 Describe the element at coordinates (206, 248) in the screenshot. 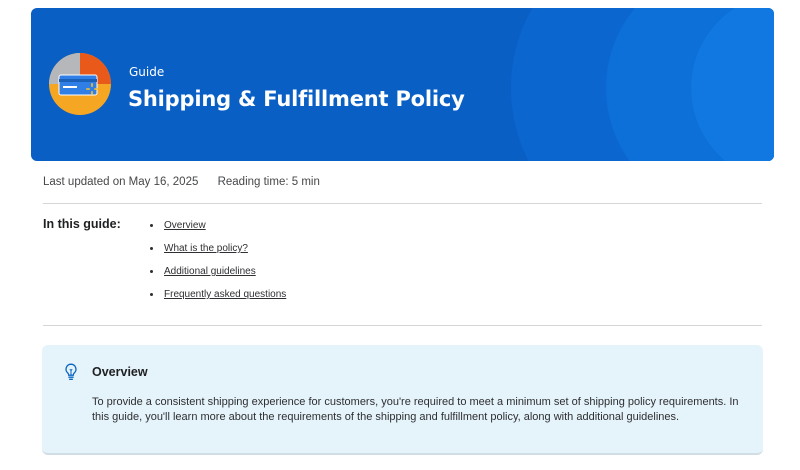

I see `toc-link-what-is-the-policy: What is the policy?` at that location.